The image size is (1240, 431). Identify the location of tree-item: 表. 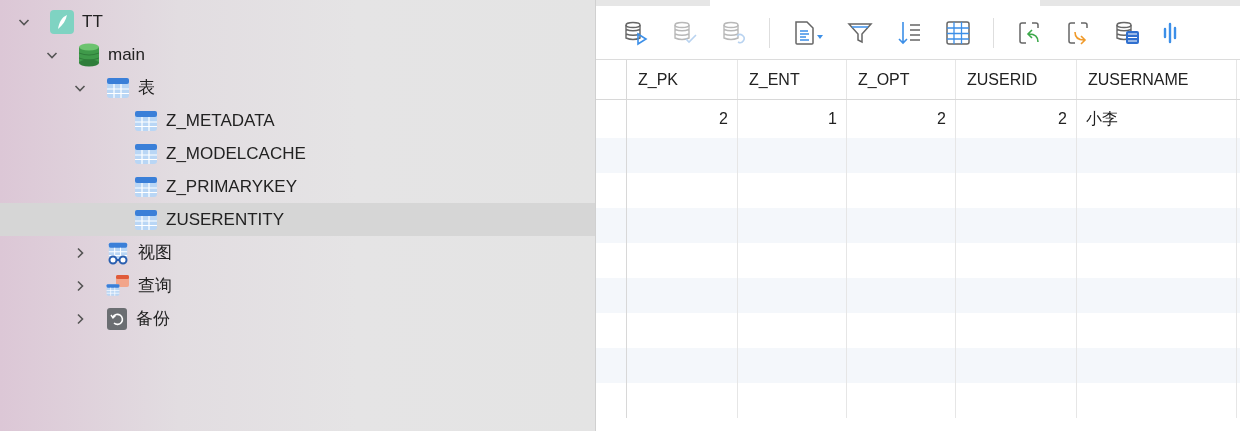
(297, 87).